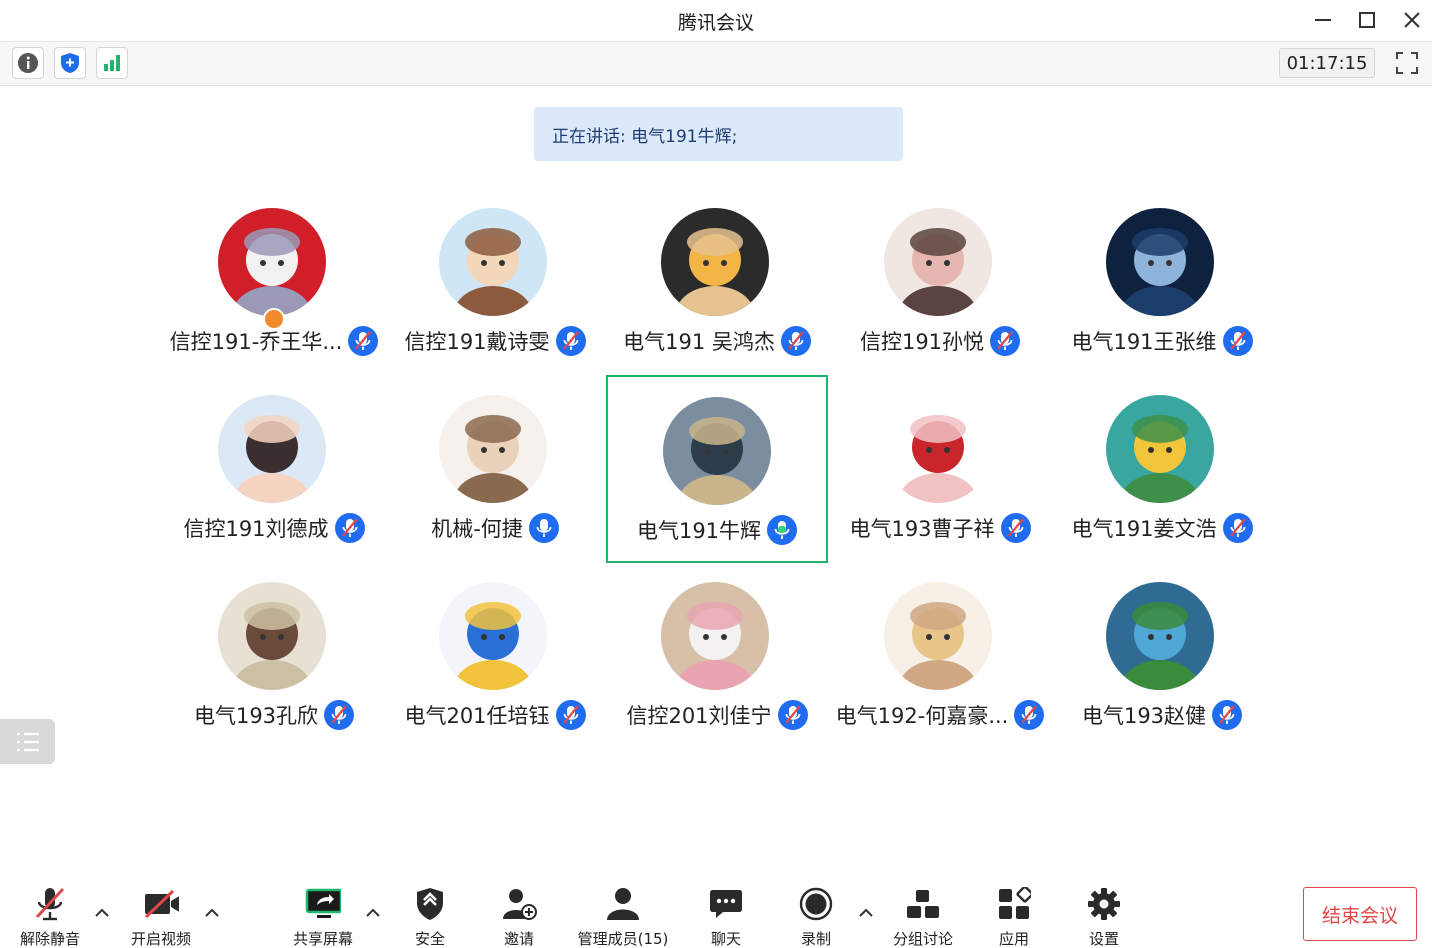  What do you see at coordinates (922, 529) in the screenshot?
I see `participant-name: 电气193曹子祥` at bounding box center [922, 529].